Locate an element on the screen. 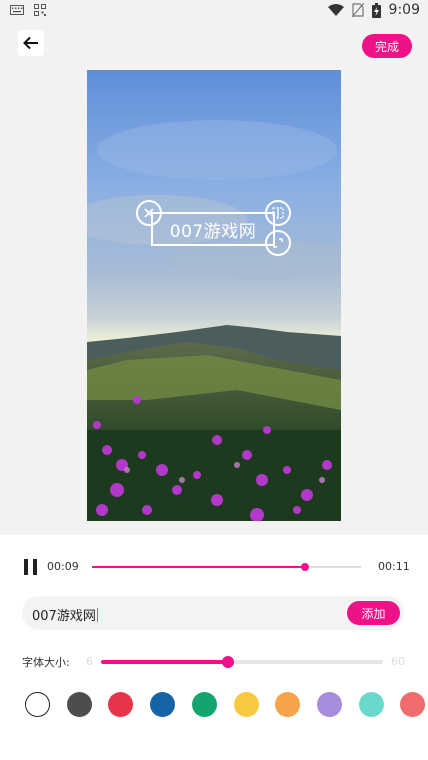 The width and height of the screenshot is (428, 760). font-size-slider is located at coordinates (242, 662).